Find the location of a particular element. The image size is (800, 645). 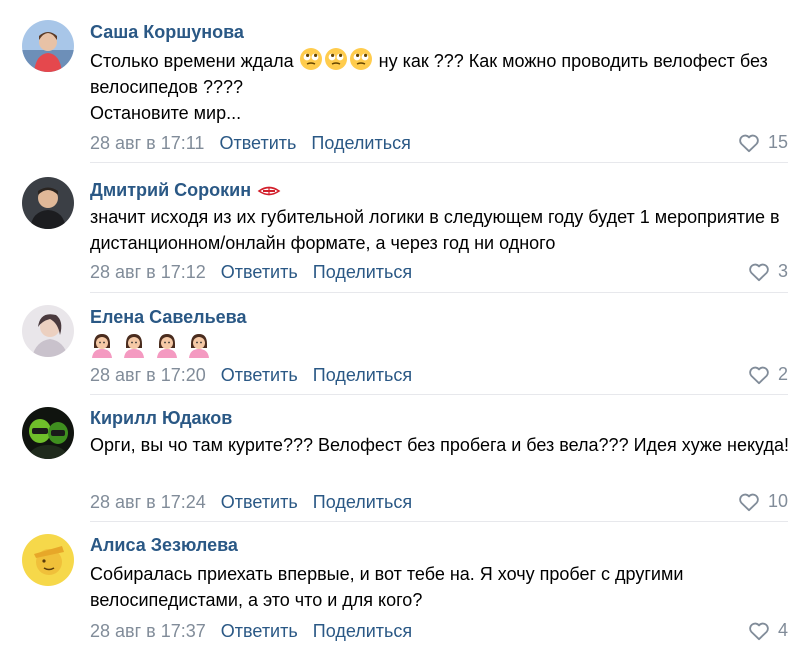

comment-date: 28 авг в 17:12 is located at coordinates (148, 272).